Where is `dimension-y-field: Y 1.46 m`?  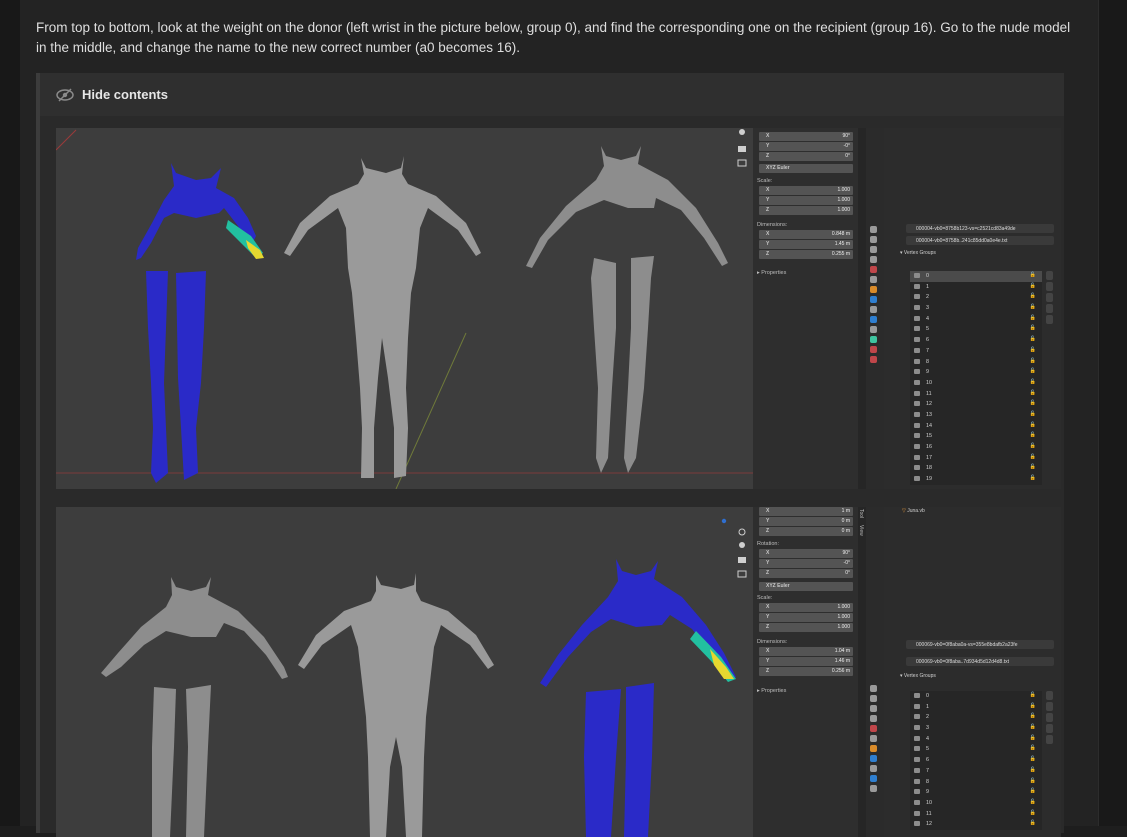
dimension-y-field: Y 1.46 m is located at coordinates (806, 661).